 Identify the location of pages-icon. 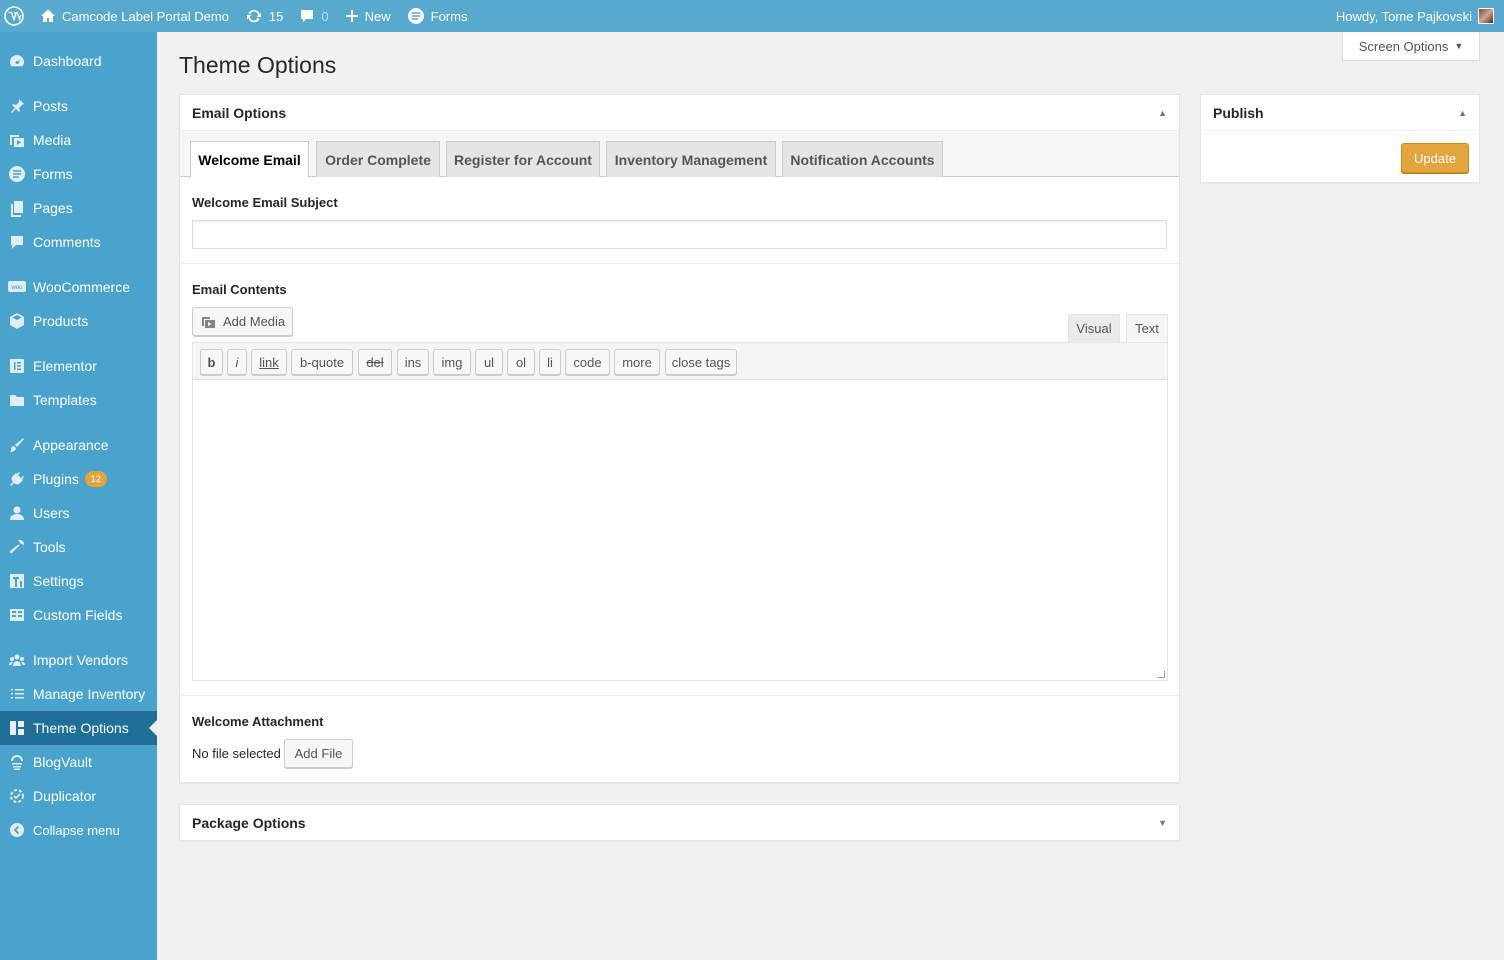
(16, 209).